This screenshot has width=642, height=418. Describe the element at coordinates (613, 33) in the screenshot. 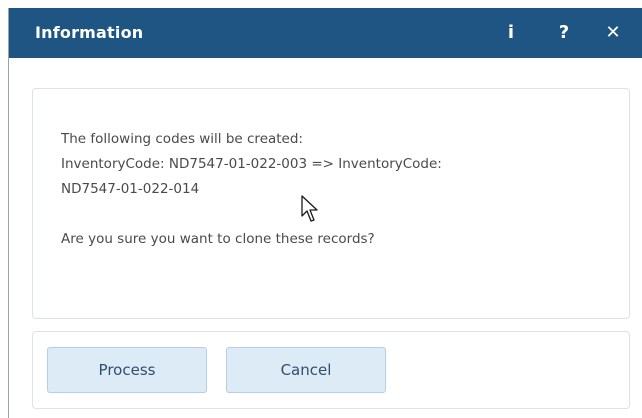

I see `close-icon: ✕` at that location.